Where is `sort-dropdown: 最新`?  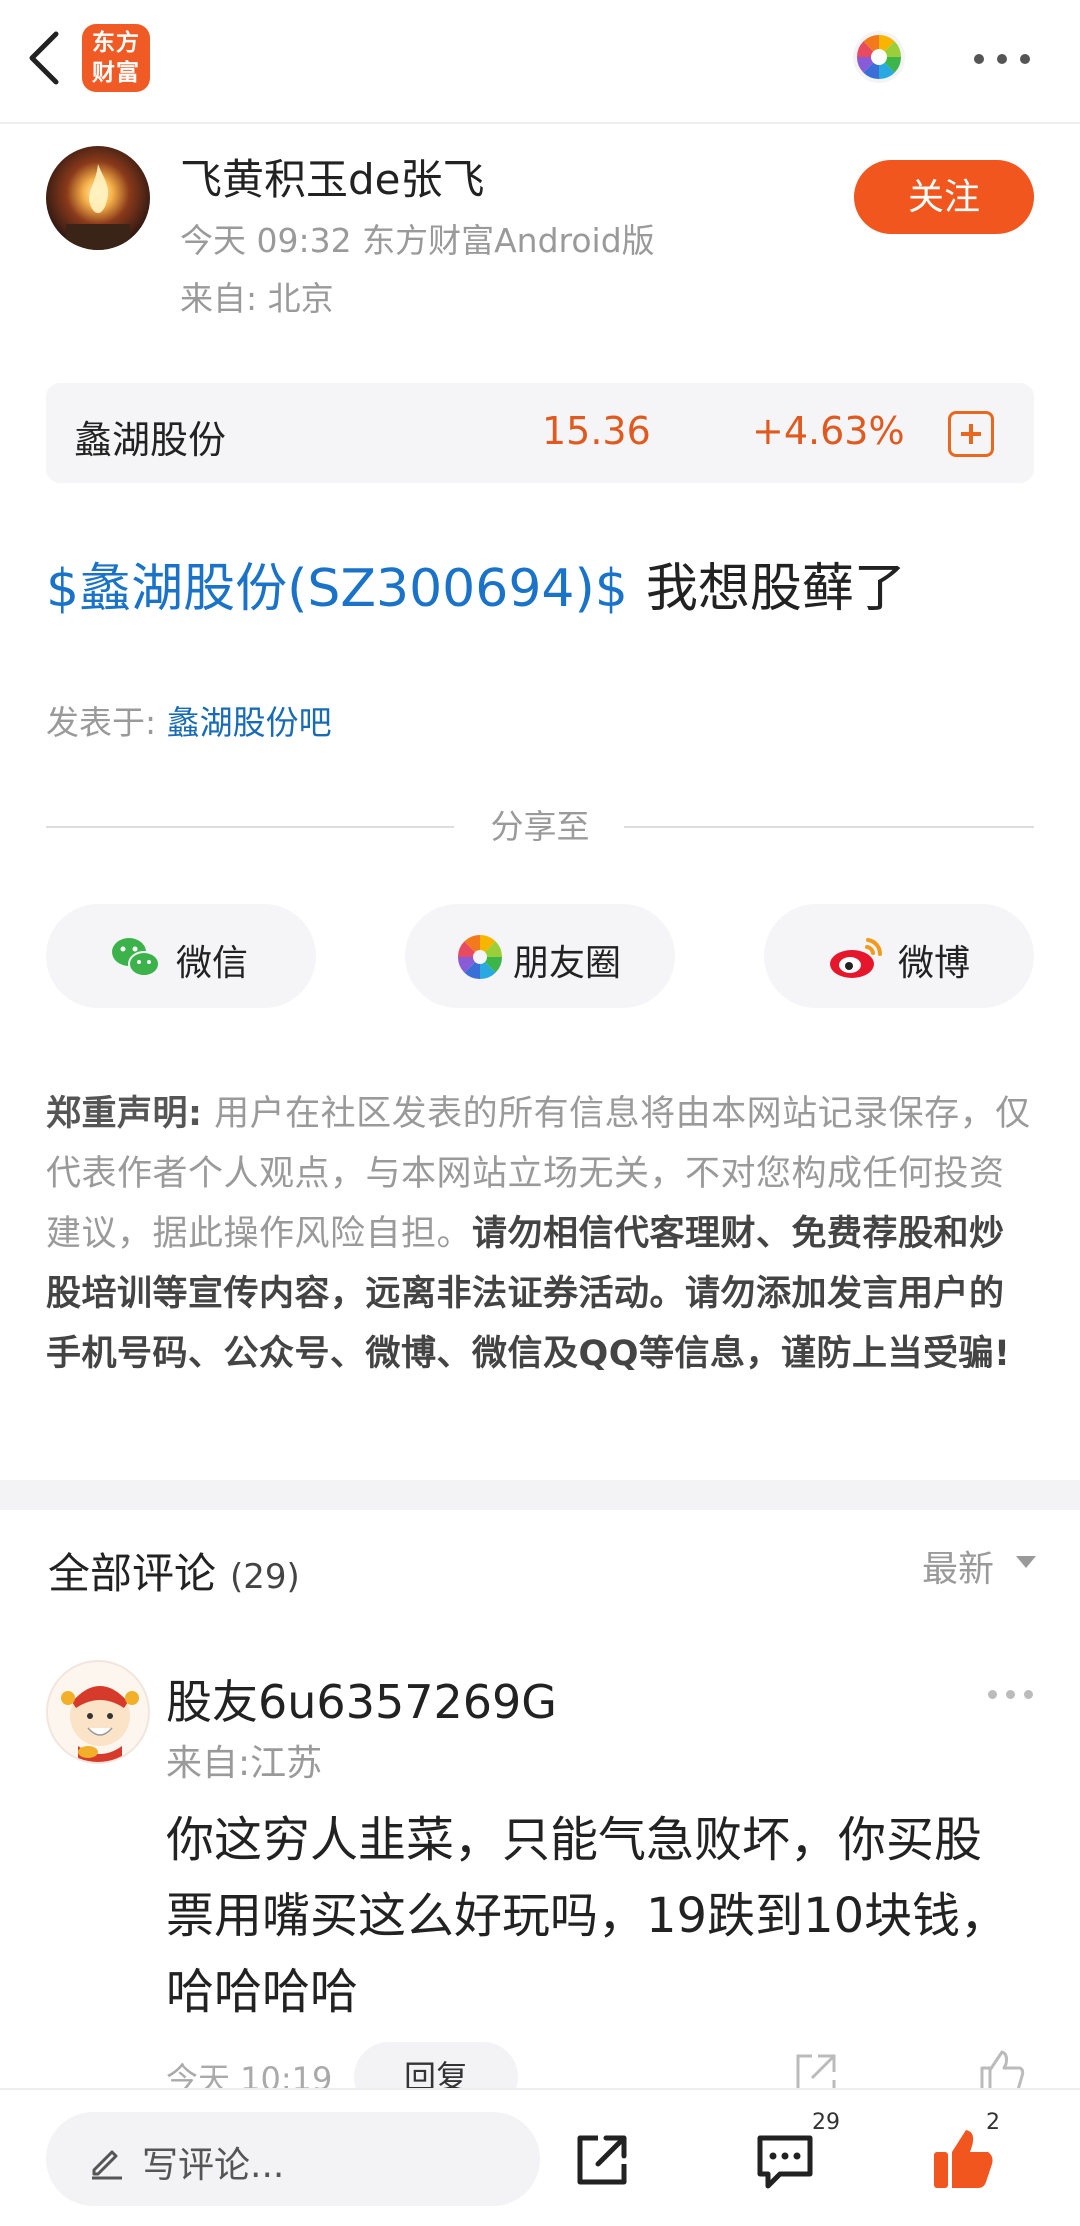
sort-dropdown: 最新 is located at coordinates (958, 1566).